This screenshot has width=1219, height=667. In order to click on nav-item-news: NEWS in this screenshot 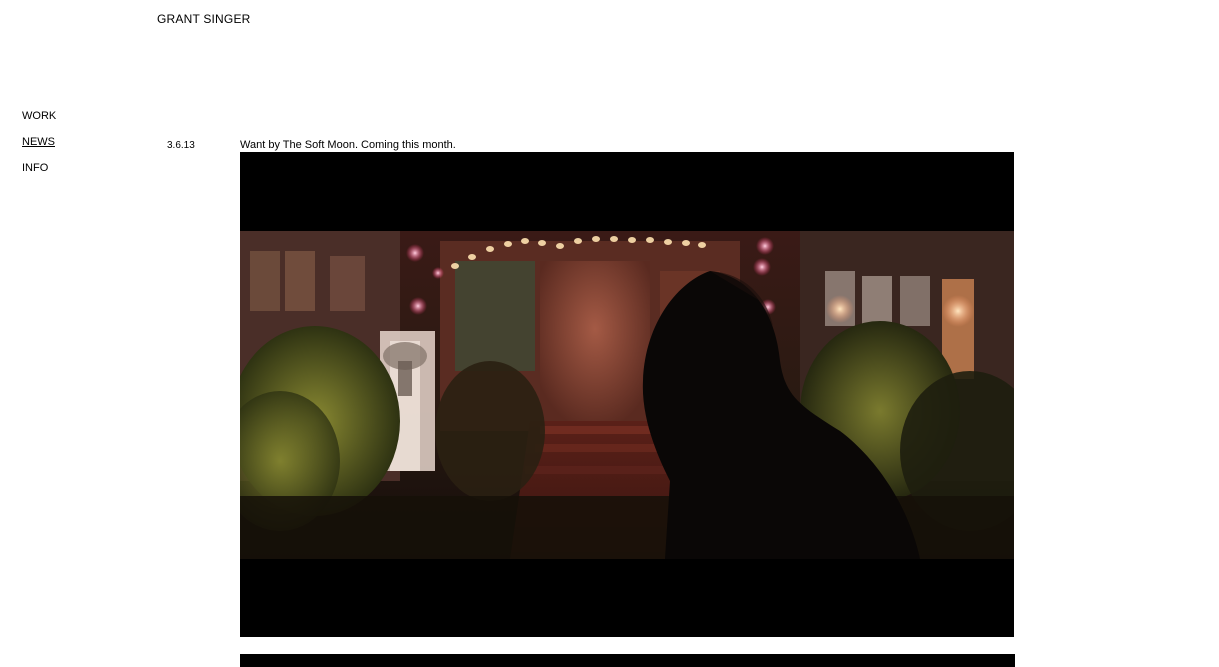, I will do `click(39, 142)`.